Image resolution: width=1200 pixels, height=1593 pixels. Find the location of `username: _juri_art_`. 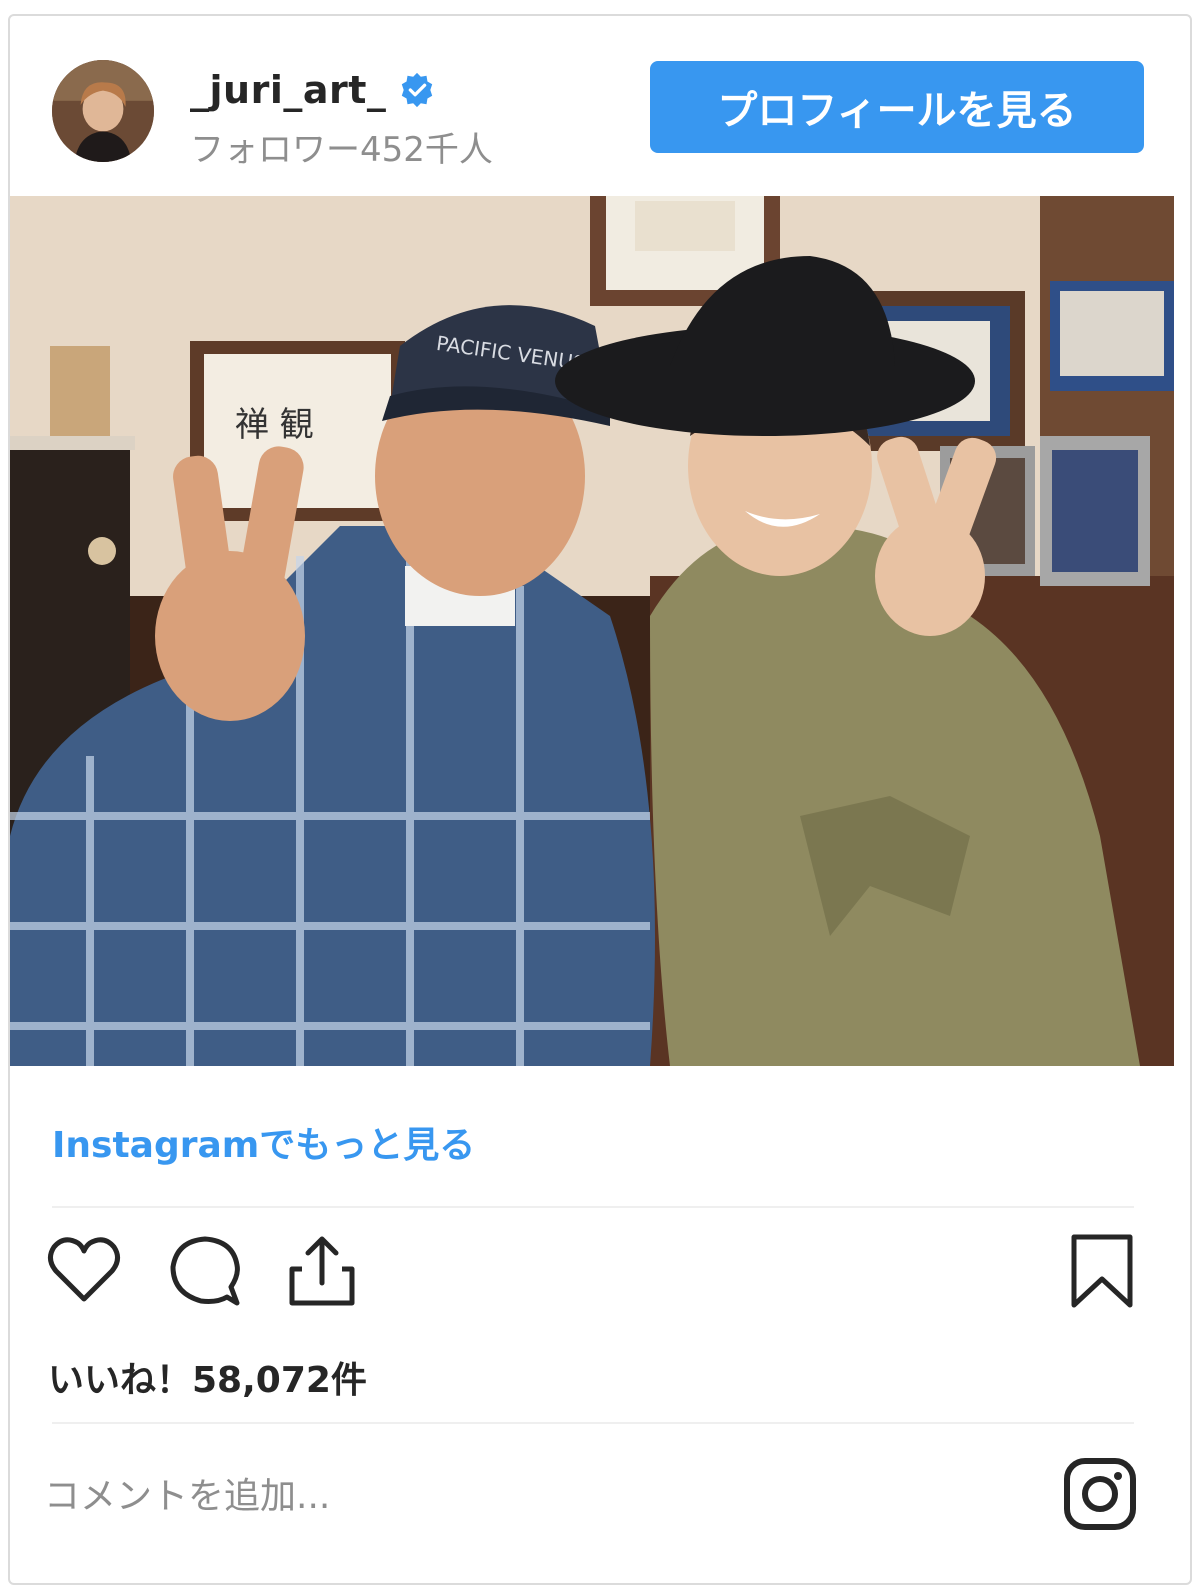

username: _juri_art_ is located at coordinates (288, 90).